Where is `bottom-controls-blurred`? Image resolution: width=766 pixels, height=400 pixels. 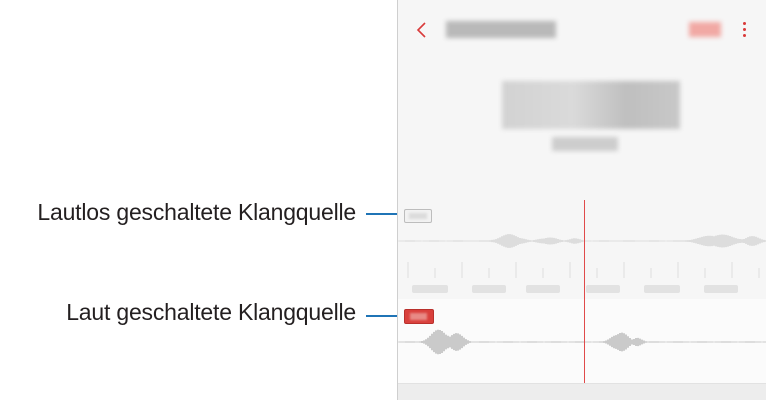 bottom-controls-blurred is located at coordinates (582, 391).